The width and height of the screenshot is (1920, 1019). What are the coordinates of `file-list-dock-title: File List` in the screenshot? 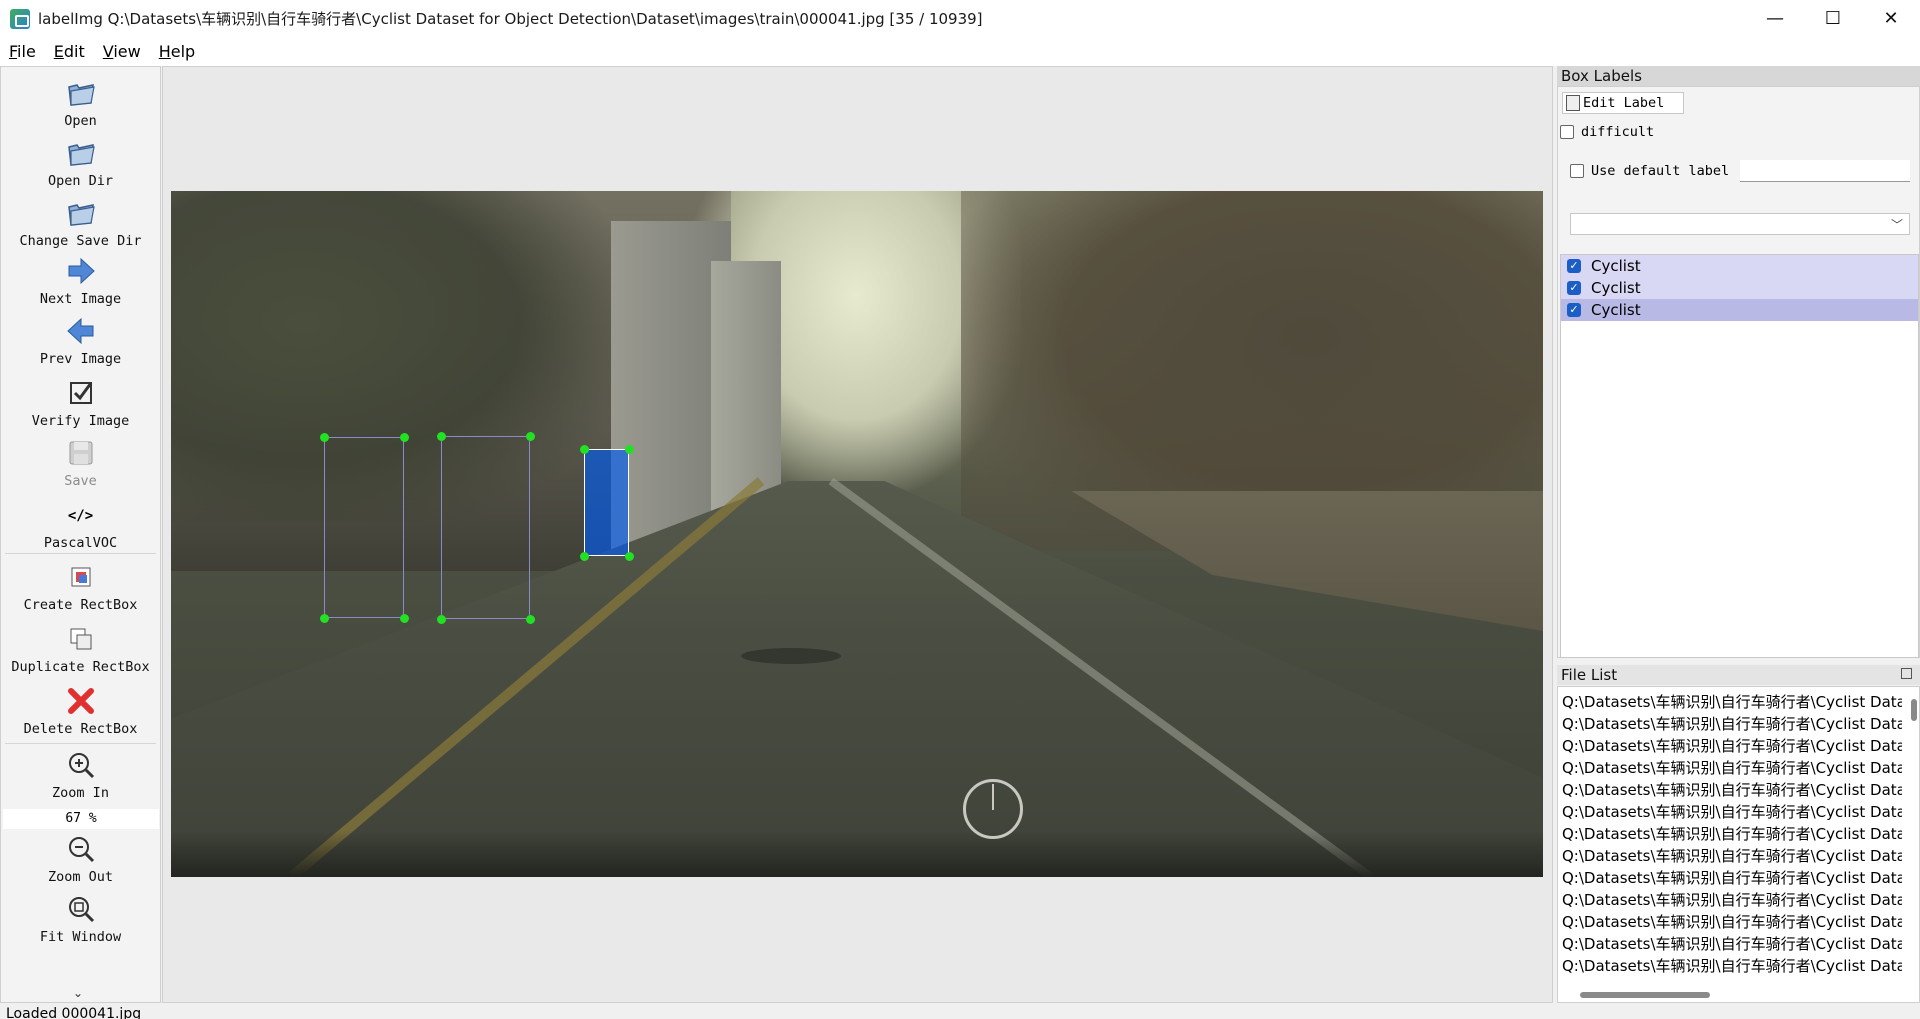 It's located at (1738, 675).